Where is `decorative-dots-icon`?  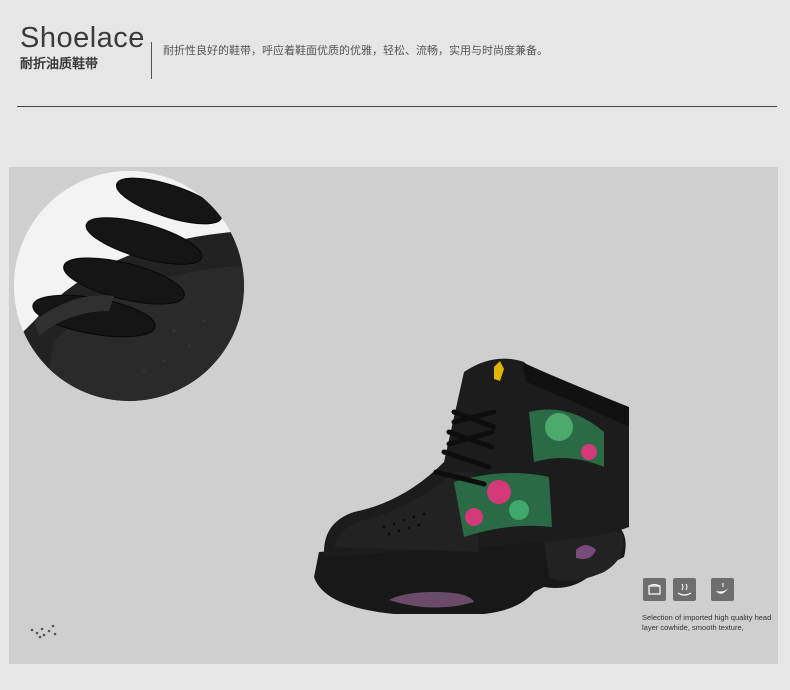
decorative-dots-icon is located at coordinates (43, 631).